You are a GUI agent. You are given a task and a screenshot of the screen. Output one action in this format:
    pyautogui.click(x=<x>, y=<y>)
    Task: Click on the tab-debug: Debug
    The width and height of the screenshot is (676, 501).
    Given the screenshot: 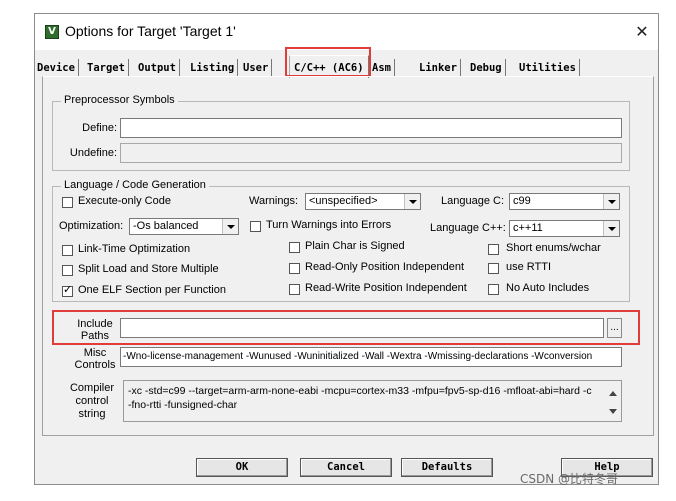 What is the action you would take?
    pyautogui.click(x=488, y=68)
    